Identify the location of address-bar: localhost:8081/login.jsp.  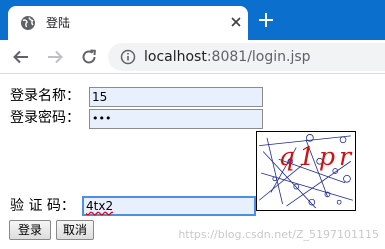
(246, 57).